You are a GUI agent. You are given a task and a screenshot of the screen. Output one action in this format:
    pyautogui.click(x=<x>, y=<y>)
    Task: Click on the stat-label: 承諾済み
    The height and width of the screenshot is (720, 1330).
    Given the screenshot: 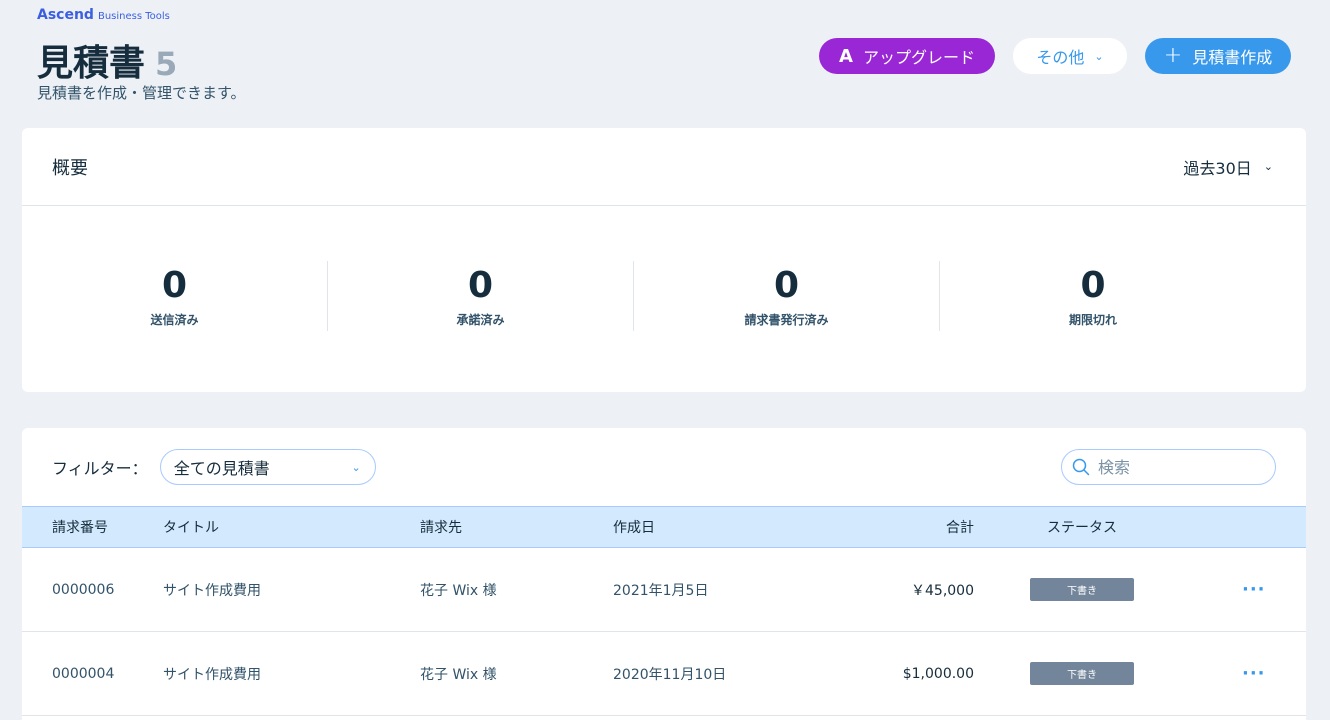 What is the action you would take?
    pyautogui.click(x=480, y=320)
    